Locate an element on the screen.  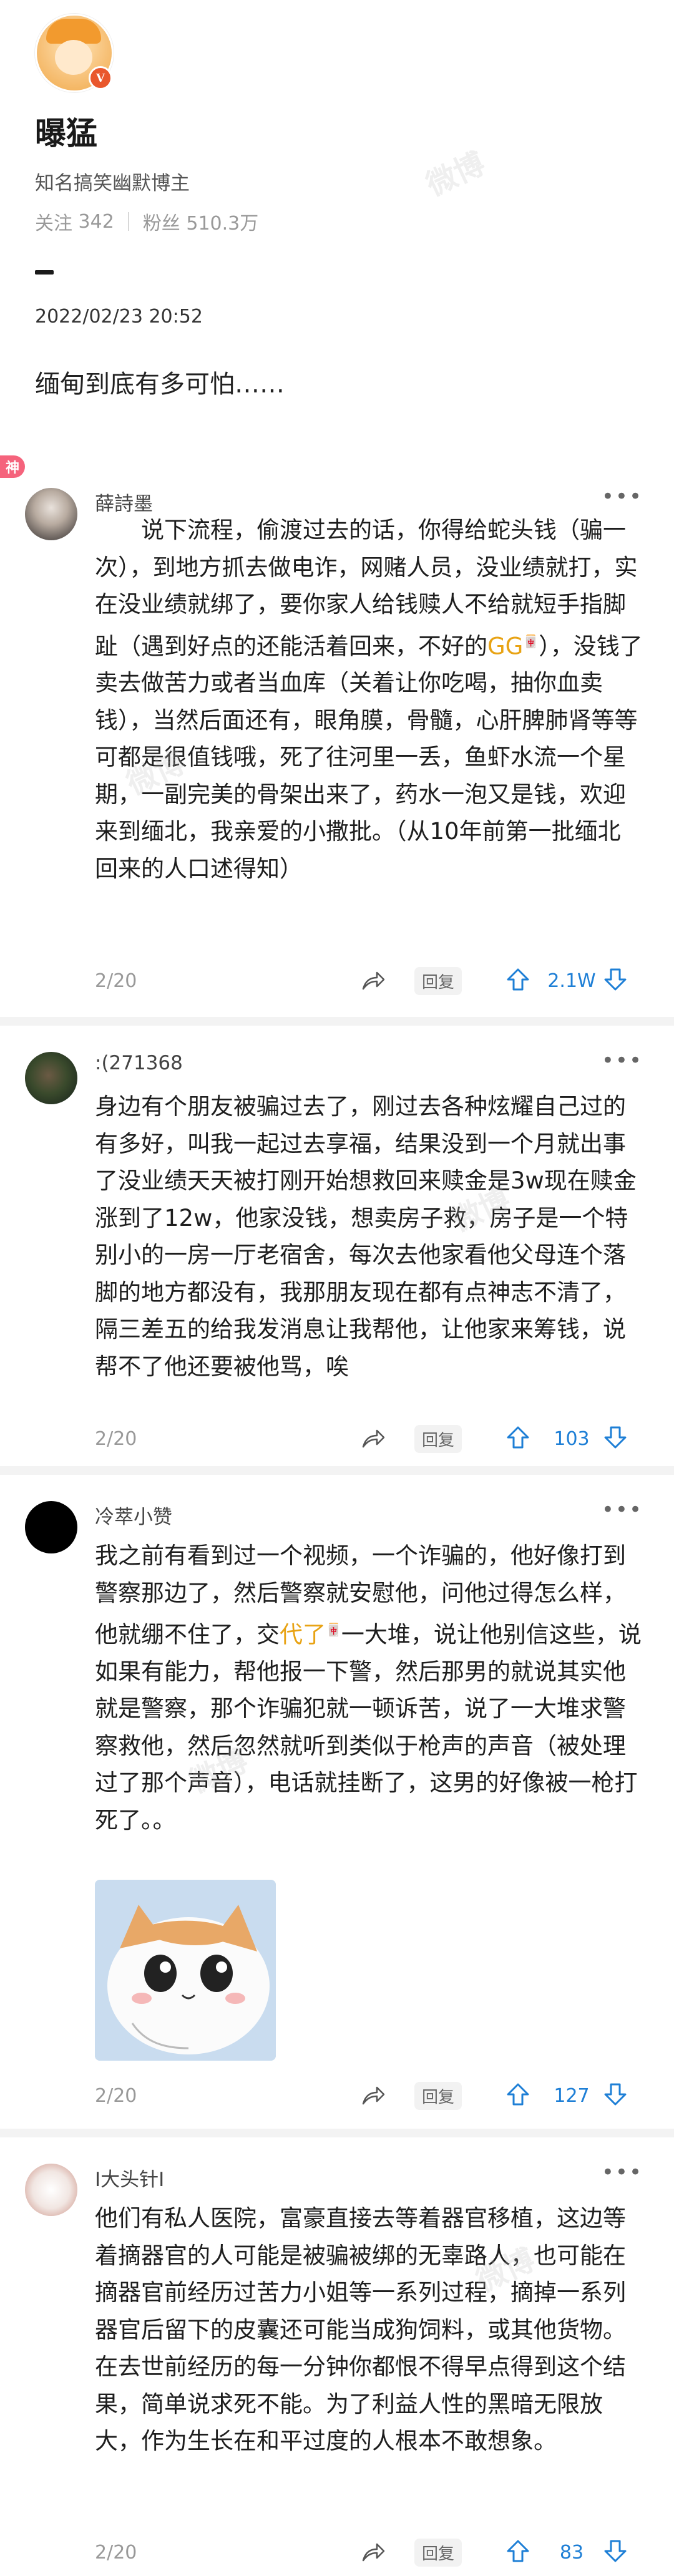
profile-avatar: V is located at coordinates (76, 54).